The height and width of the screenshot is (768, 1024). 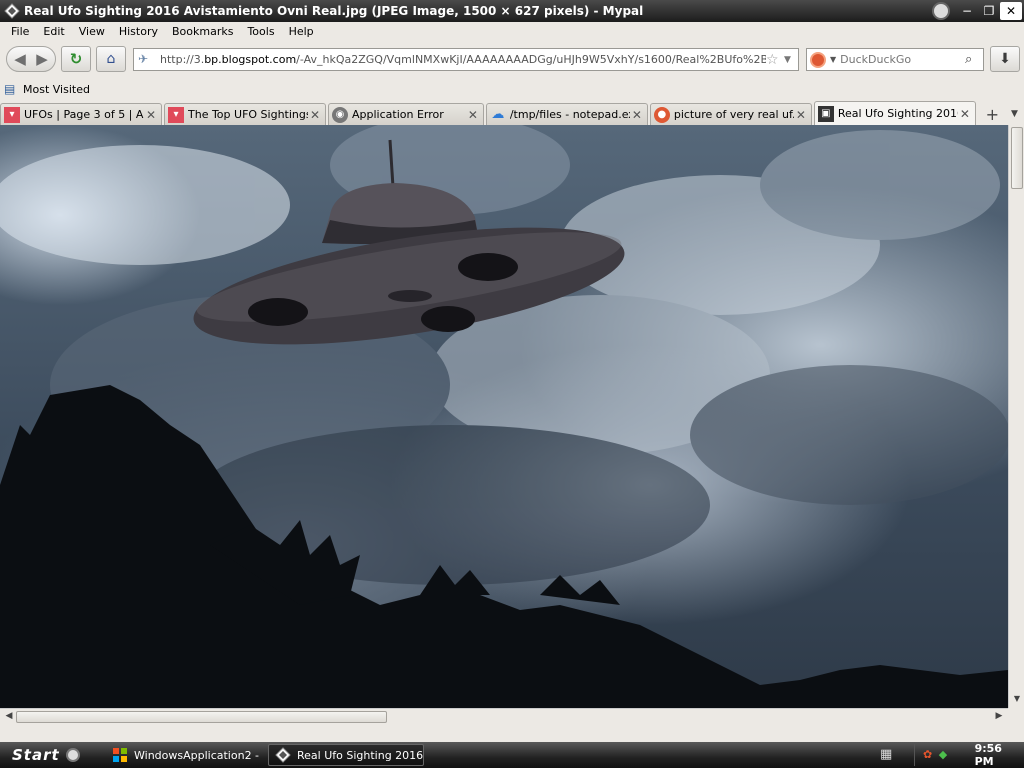 I want to click on bookmarks-toolbar: ▤ Most Visited, so click(x=45, y=89).